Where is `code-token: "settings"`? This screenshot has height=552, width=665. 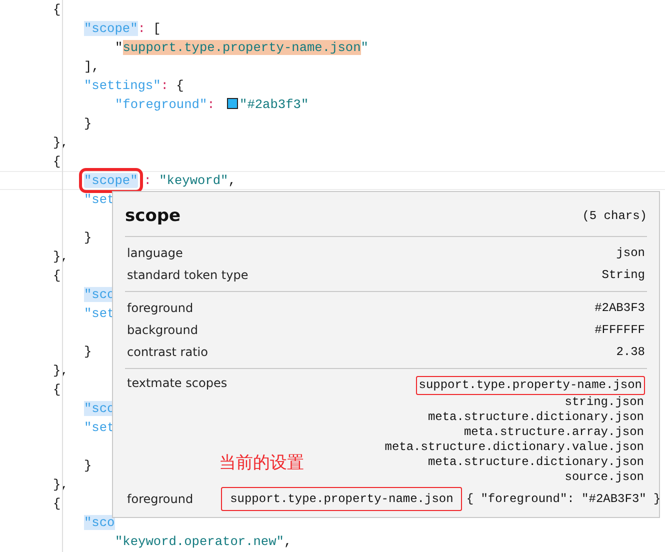
code-token: "settings" is located at coordinates (122, 85).